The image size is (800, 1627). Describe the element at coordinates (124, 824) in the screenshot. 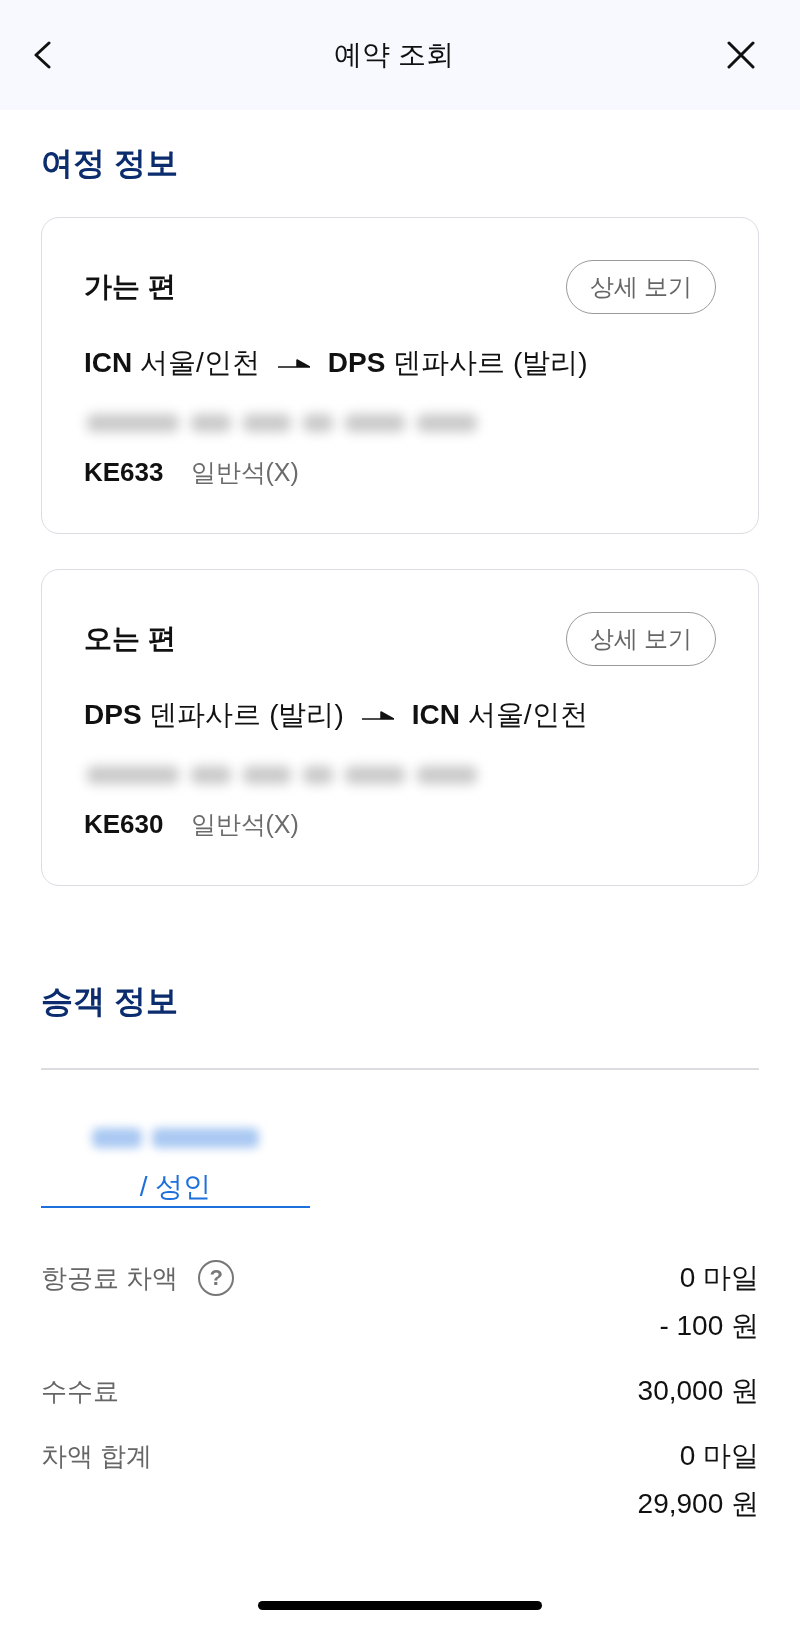

I see `flight-number: KE630` at that location.